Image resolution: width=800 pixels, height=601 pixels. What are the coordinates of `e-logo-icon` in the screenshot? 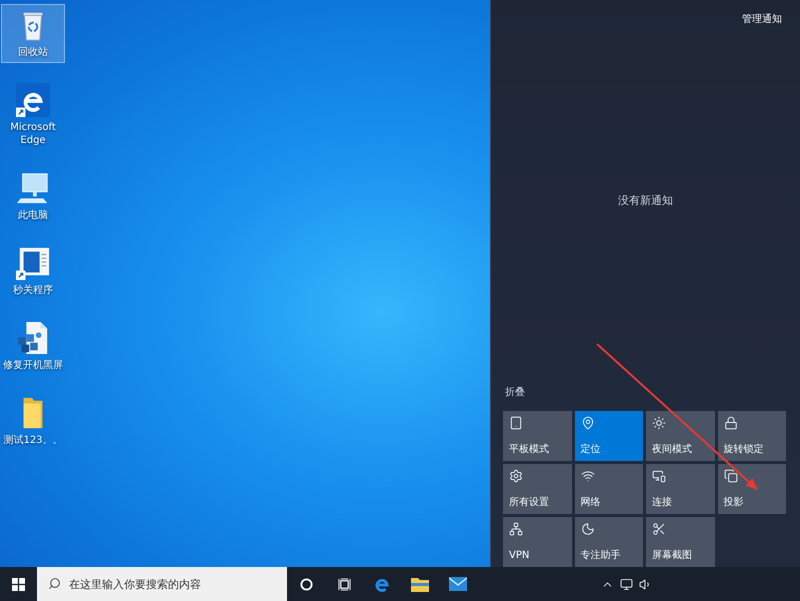 It's located at (382, 584).